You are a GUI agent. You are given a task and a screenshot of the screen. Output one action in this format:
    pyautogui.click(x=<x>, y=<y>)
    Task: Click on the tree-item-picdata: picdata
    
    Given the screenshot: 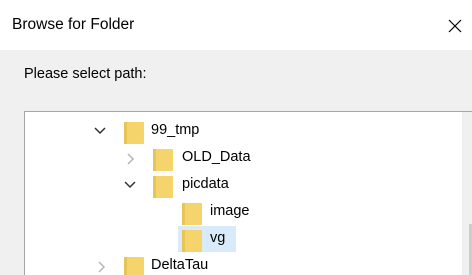 What is the action you would take?
    pyautogui.click(x=225, y=185)
    